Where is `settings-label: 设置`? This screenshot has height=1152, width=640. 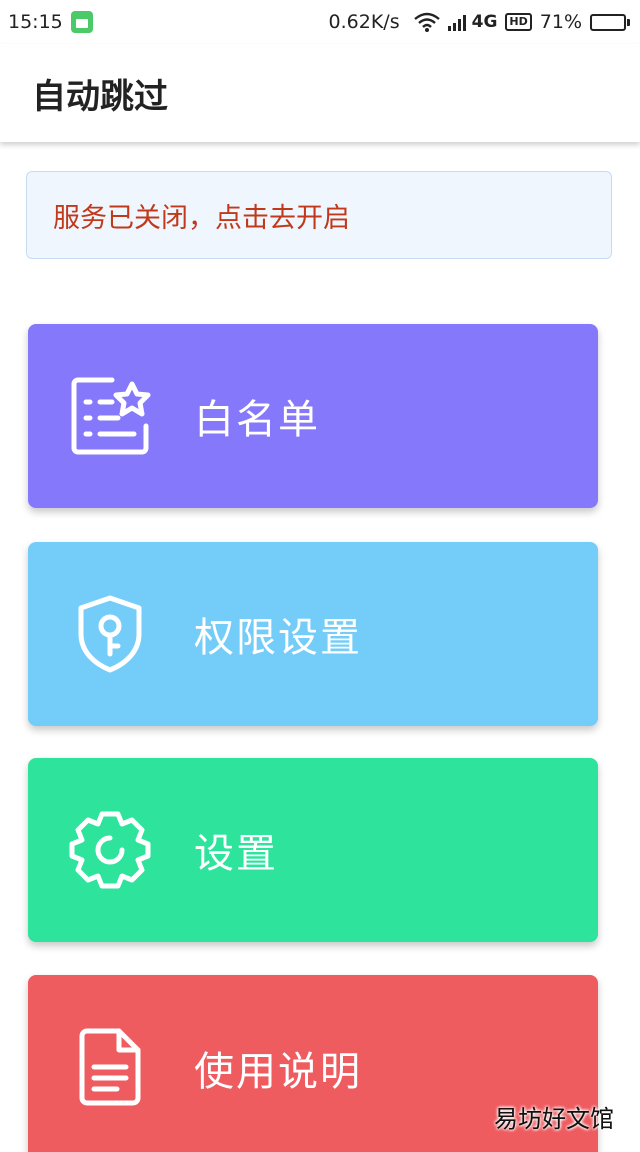
settings-label: 设置 is located at coordinates (236, 854).